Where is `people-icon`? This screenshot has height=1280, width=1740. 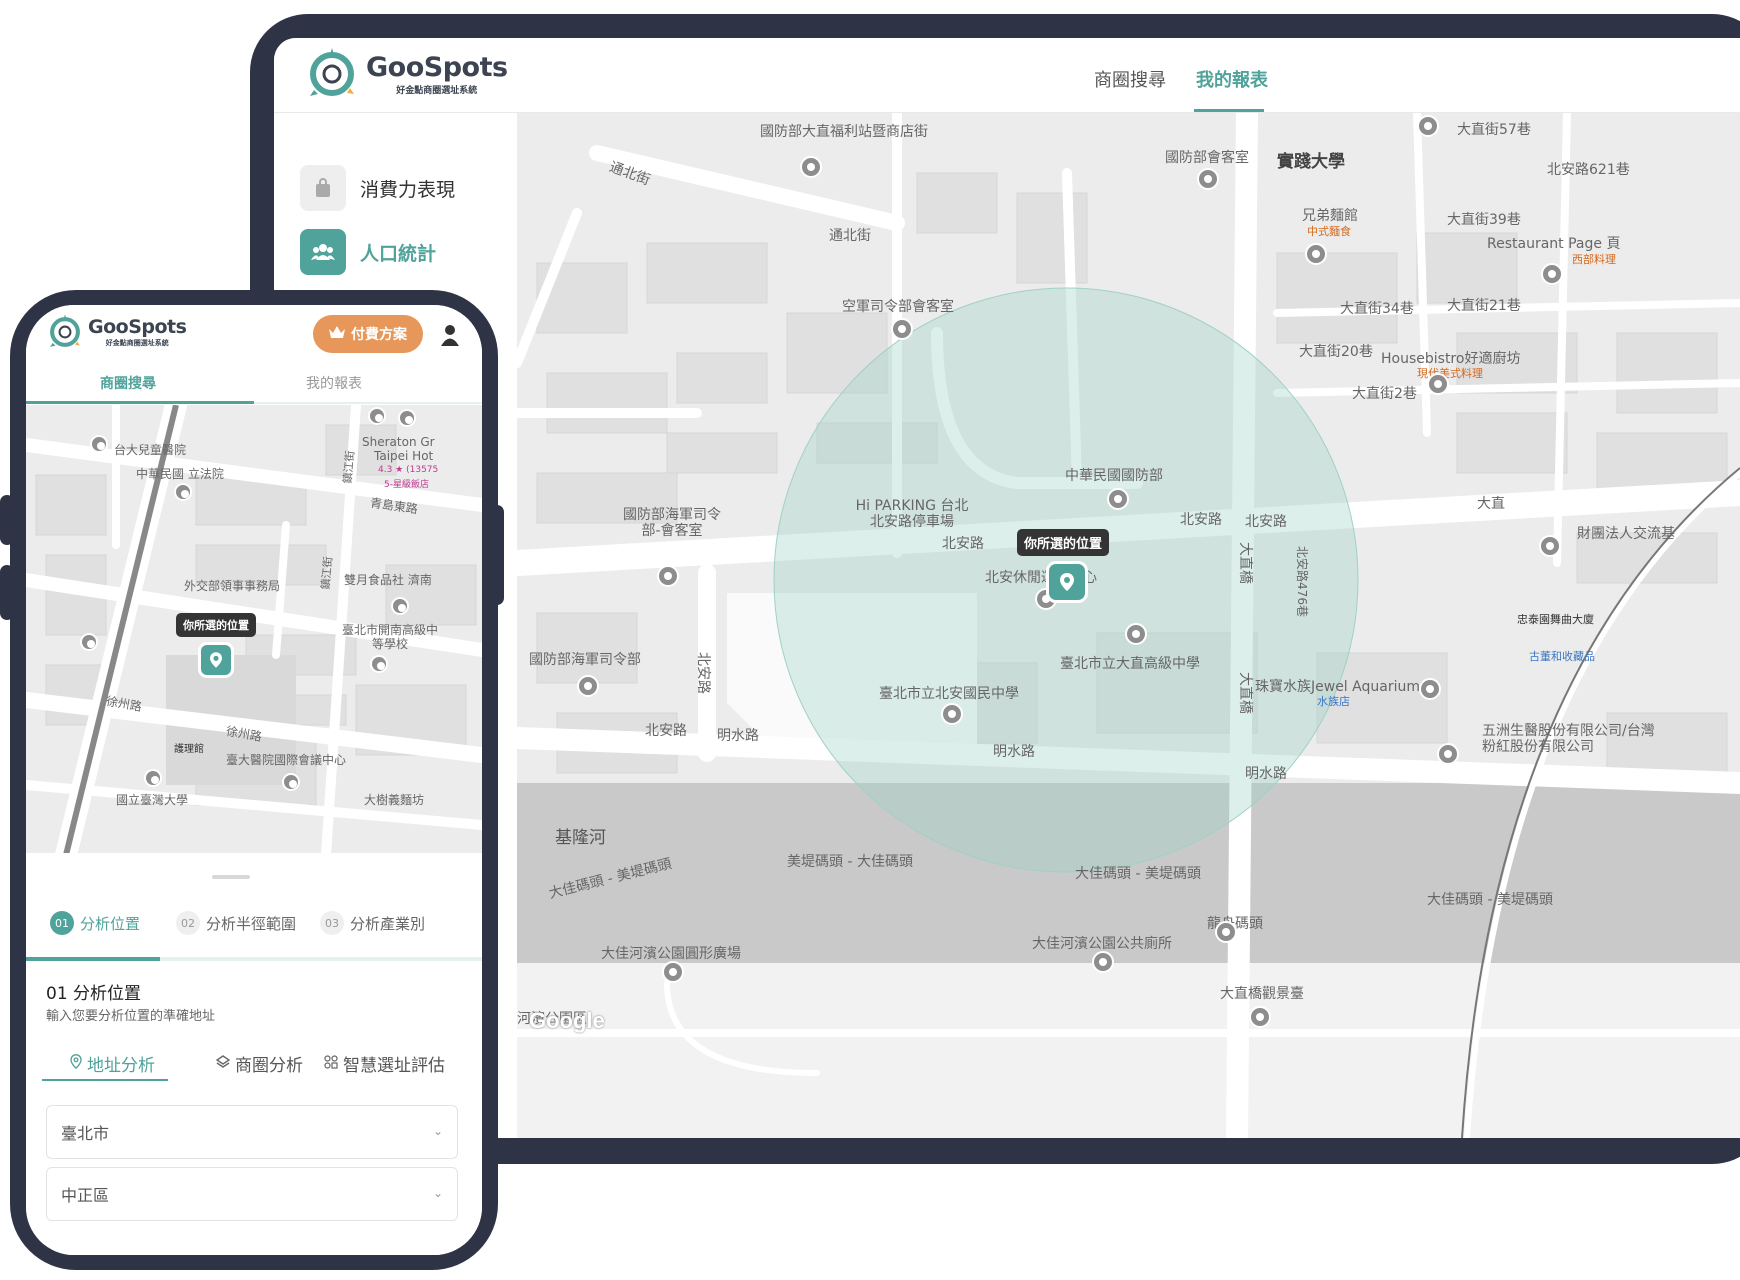 people-icon is located at coordinates (323, 252).